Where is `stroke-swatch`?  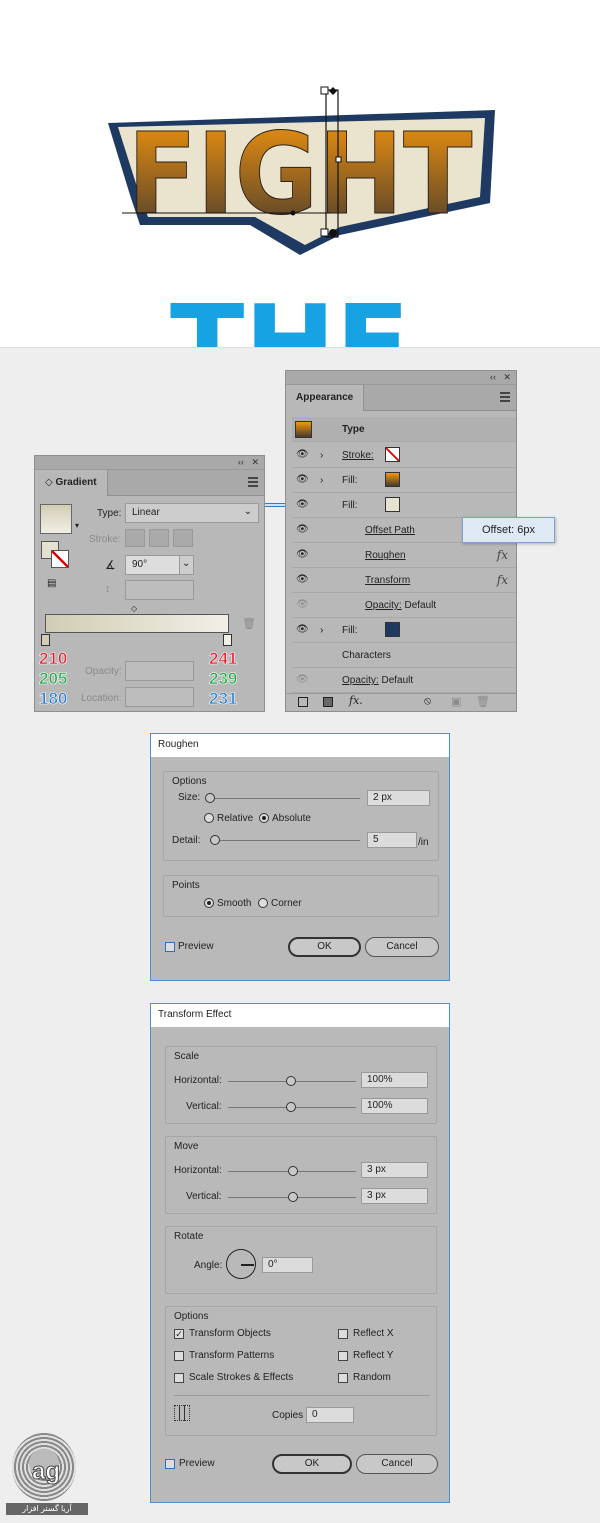
stroke-swatch is located at coordinates (392, 454).